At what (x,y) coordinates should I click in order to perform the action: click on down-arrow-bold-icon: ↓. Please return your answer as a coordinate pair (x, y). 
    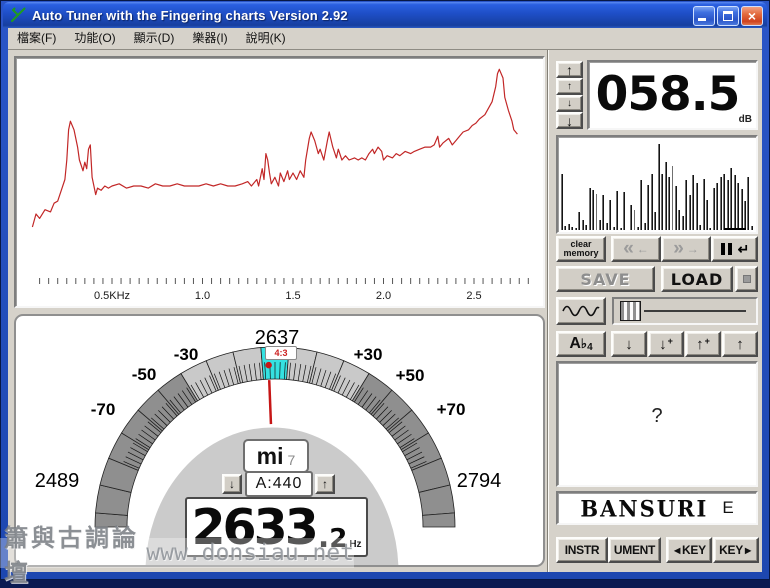
    Looking at the image, I should click on (569, 120).